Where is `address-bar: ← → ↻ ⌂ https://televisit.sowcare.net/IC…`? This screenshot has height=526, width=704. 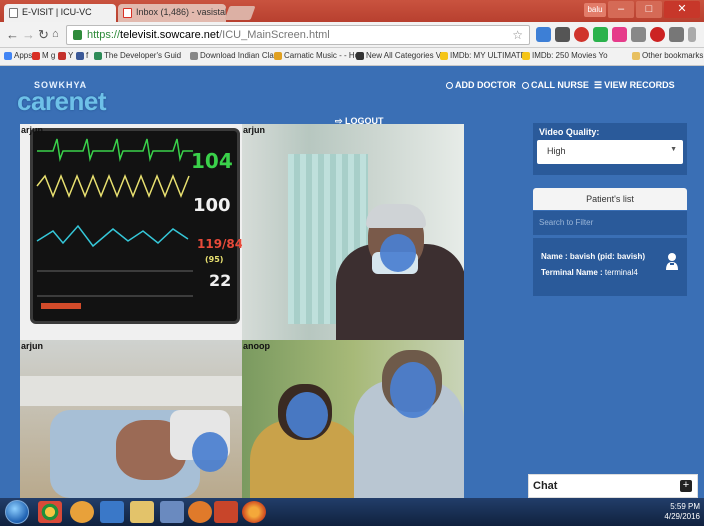 address-bar: ← → ↻ ⌂ https://televisit.sowcare.net/IC… is located at coordinates (352, 35).